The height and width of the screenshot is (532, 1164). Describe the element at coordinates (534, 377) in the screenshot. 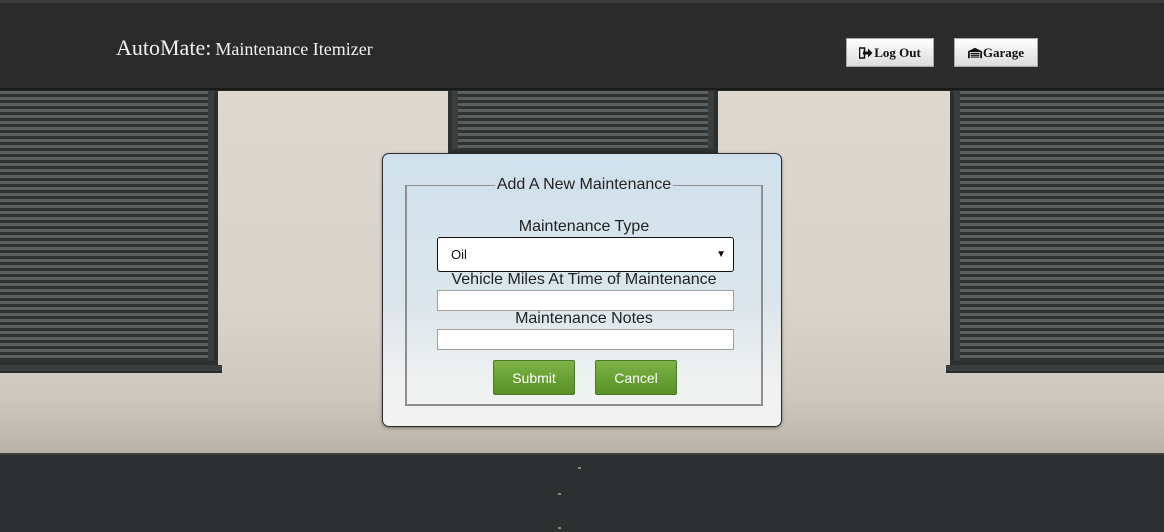

I see `submit-button: Submit` at that location.